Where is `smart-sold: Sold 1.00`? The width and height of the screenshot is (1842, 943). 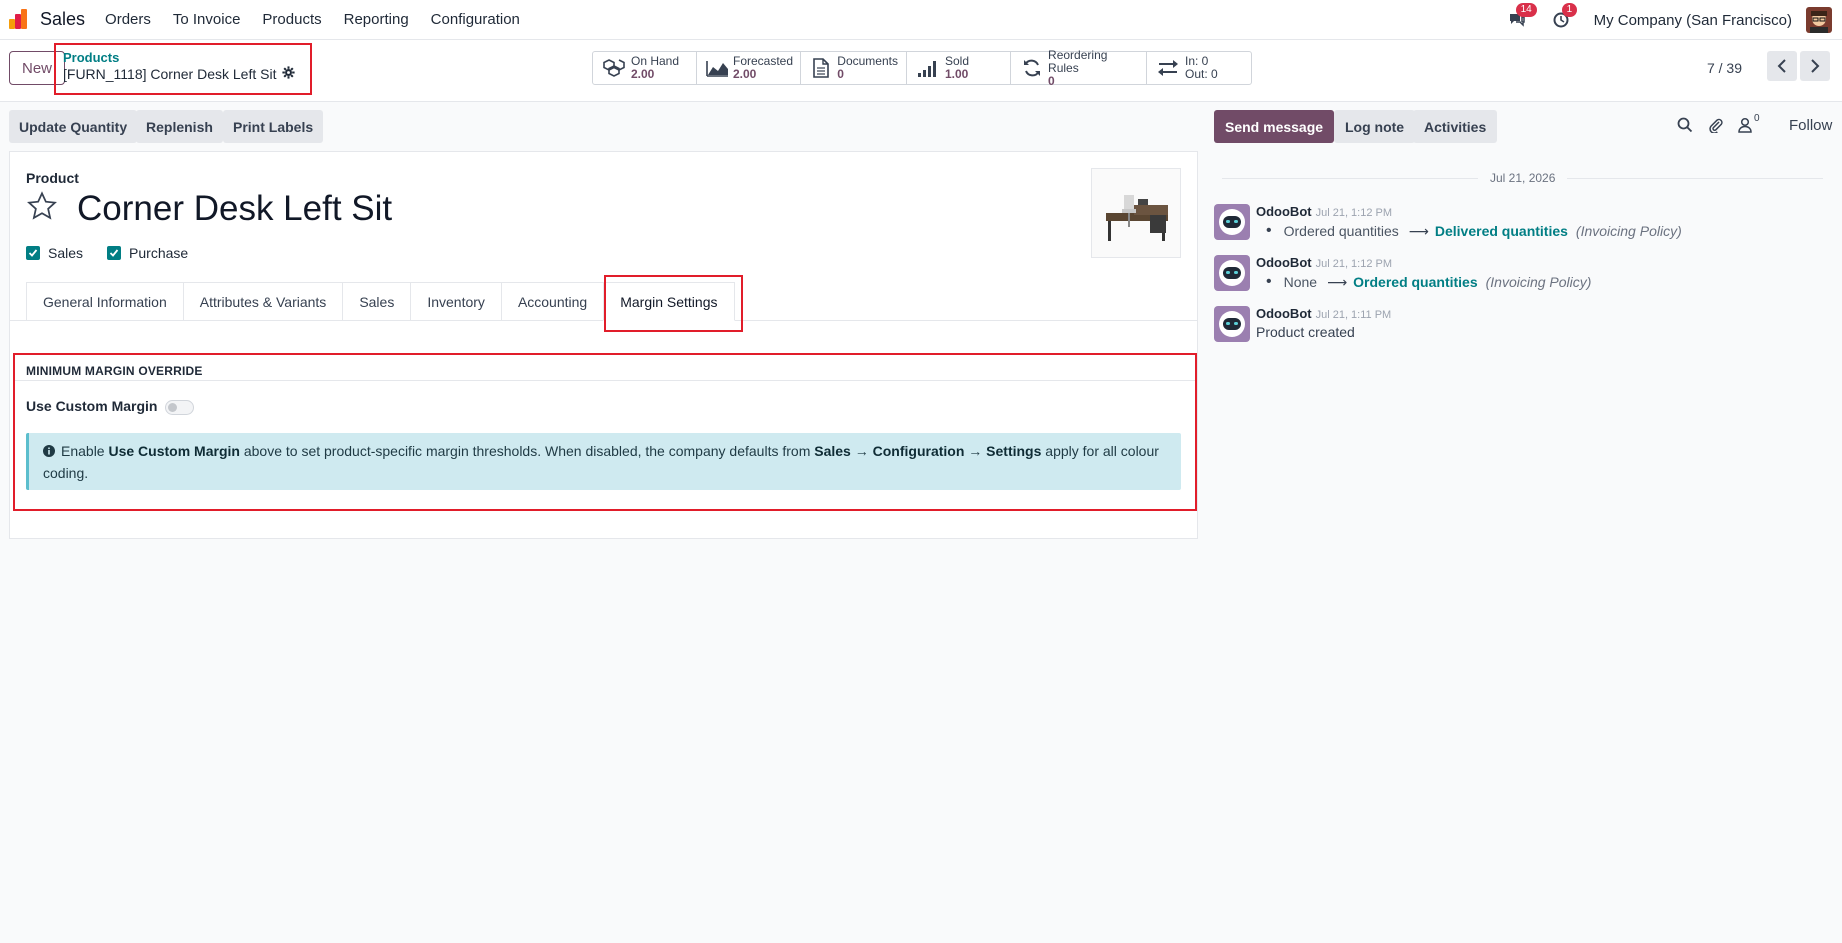
smart-sold: Sold 1.00 is located at coordinates (959, 68).